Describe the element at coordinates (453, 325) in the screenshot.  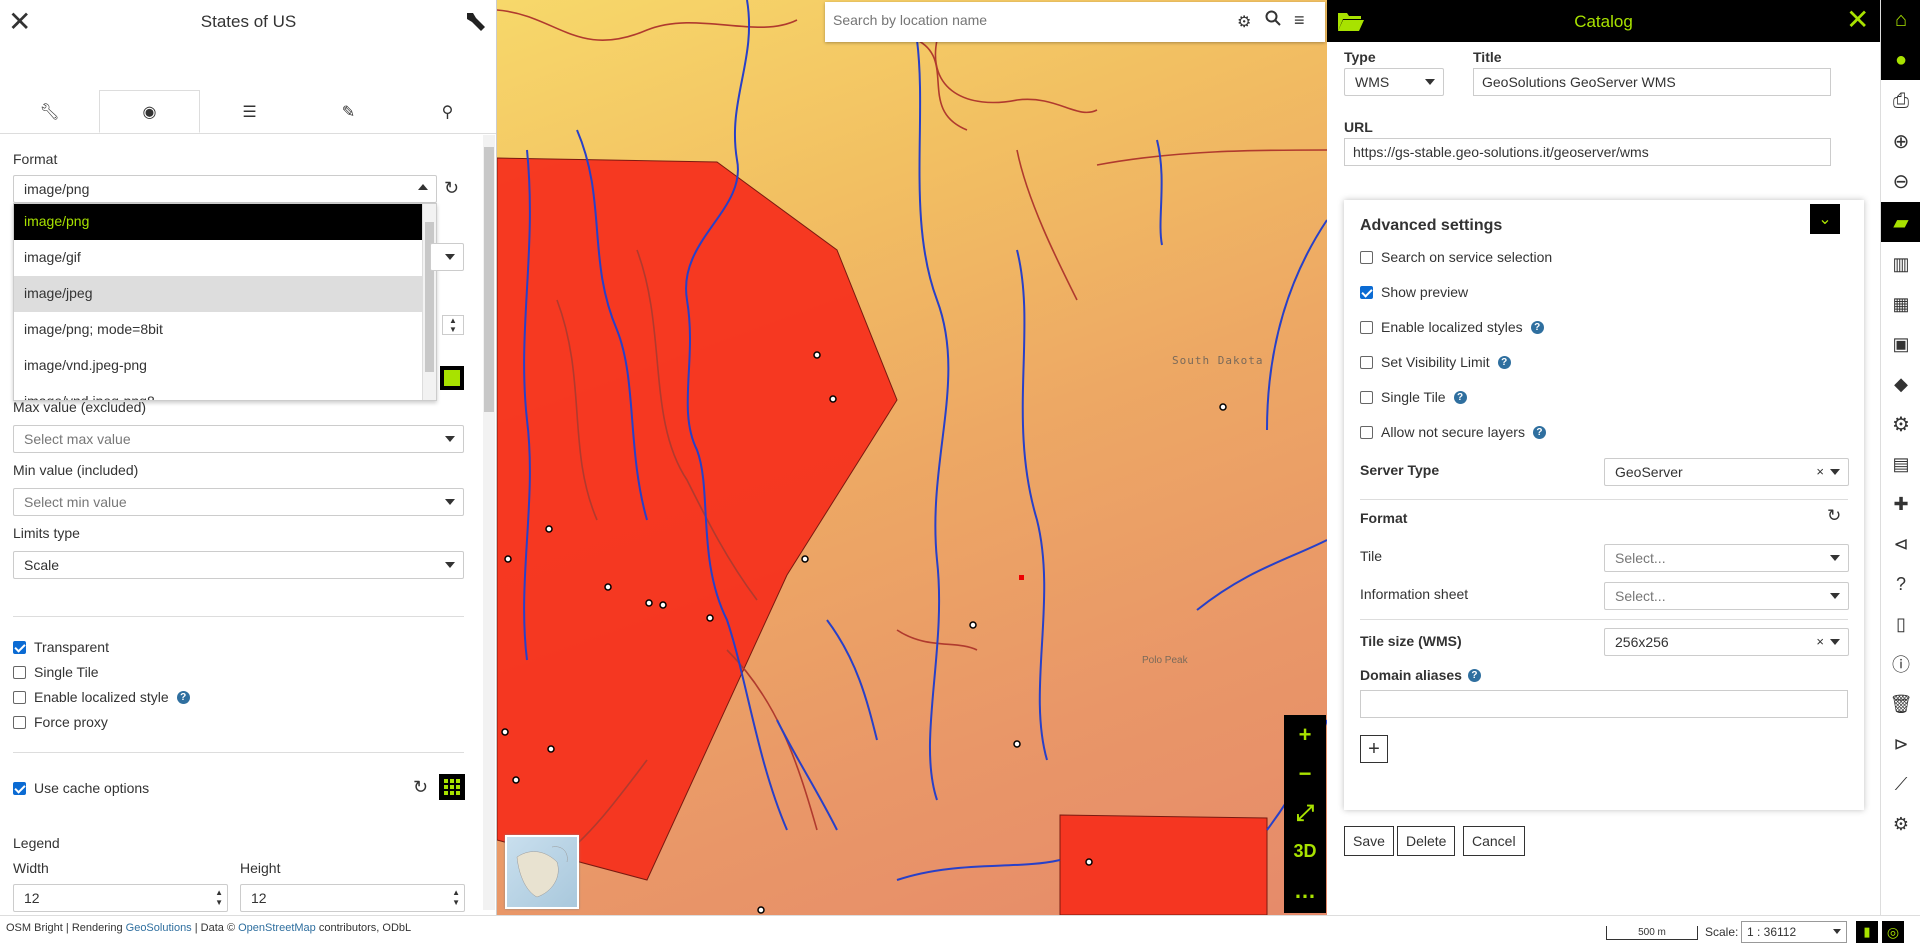
I see `number-stepper: ▲ ▼` at that location.